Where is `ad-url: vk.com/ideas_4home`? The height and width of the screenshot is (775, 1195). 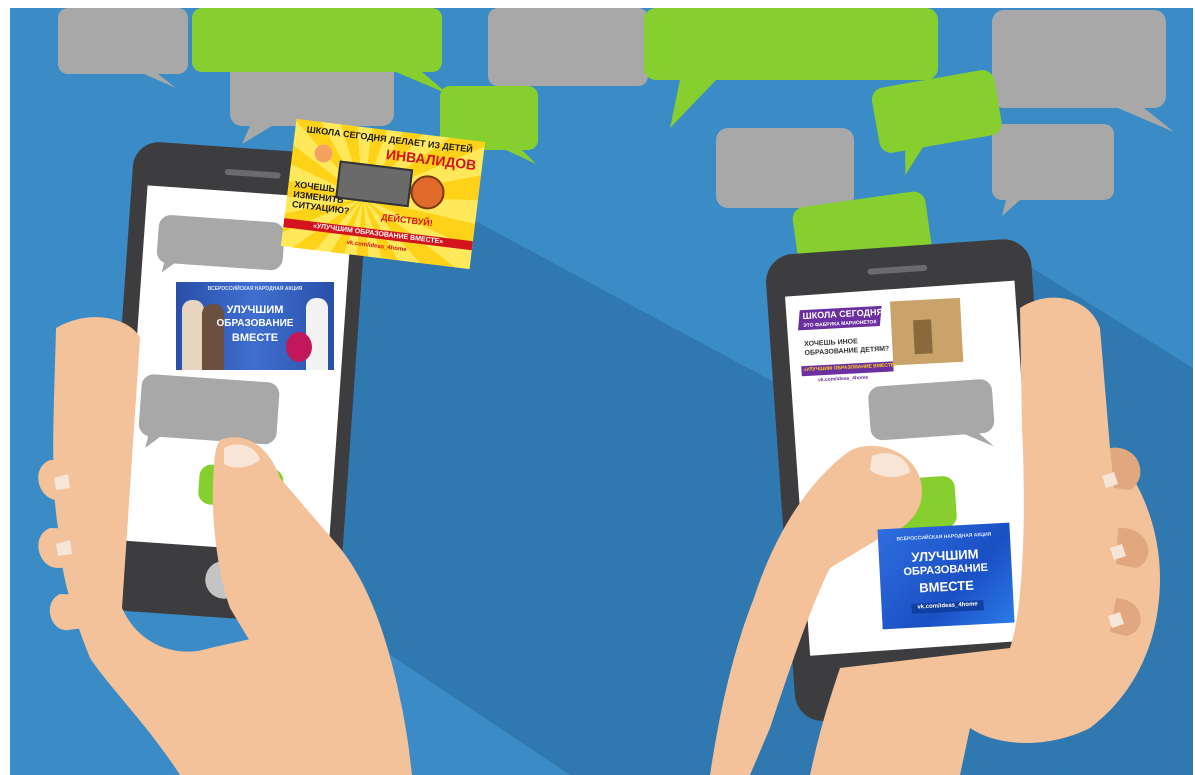
ad-url: vk.com/ideas_4home is located at coordinates (843, 379).